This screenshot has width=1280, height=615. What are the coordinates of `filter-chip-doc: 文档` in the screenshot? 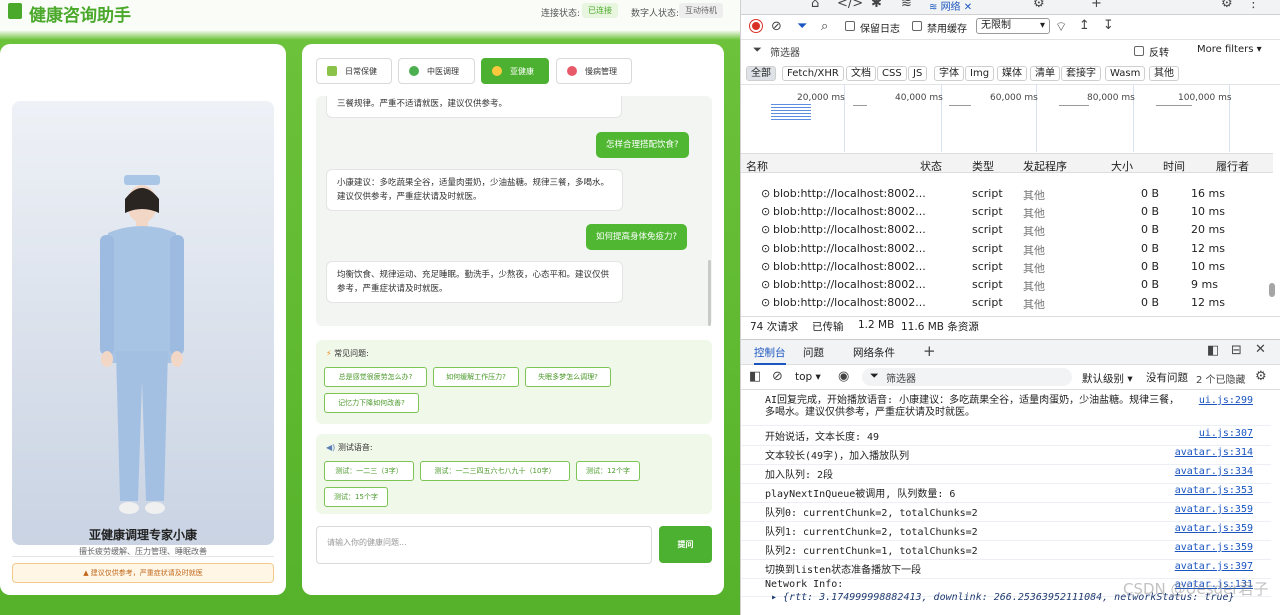 It's located at (861, 73).